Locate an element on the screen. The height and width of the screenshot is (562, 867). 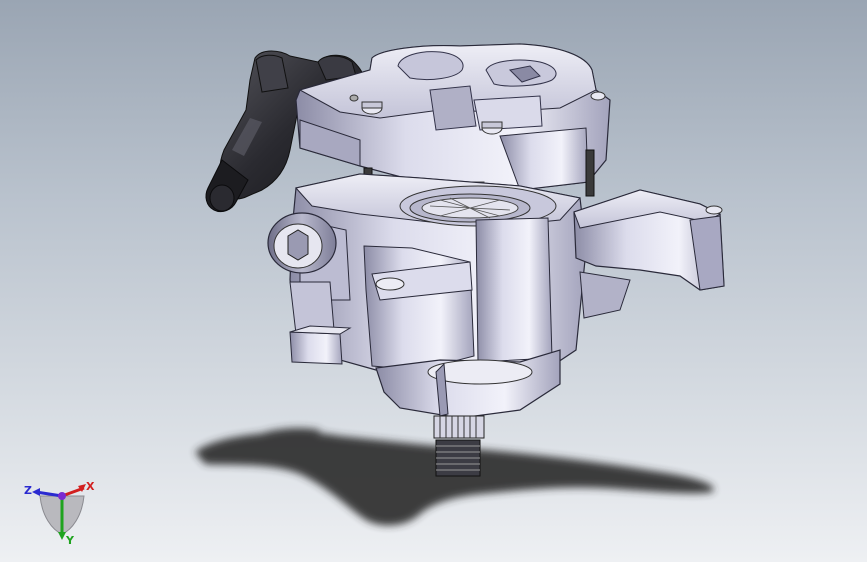
splined-shaft is located at coordinates (459, 446).